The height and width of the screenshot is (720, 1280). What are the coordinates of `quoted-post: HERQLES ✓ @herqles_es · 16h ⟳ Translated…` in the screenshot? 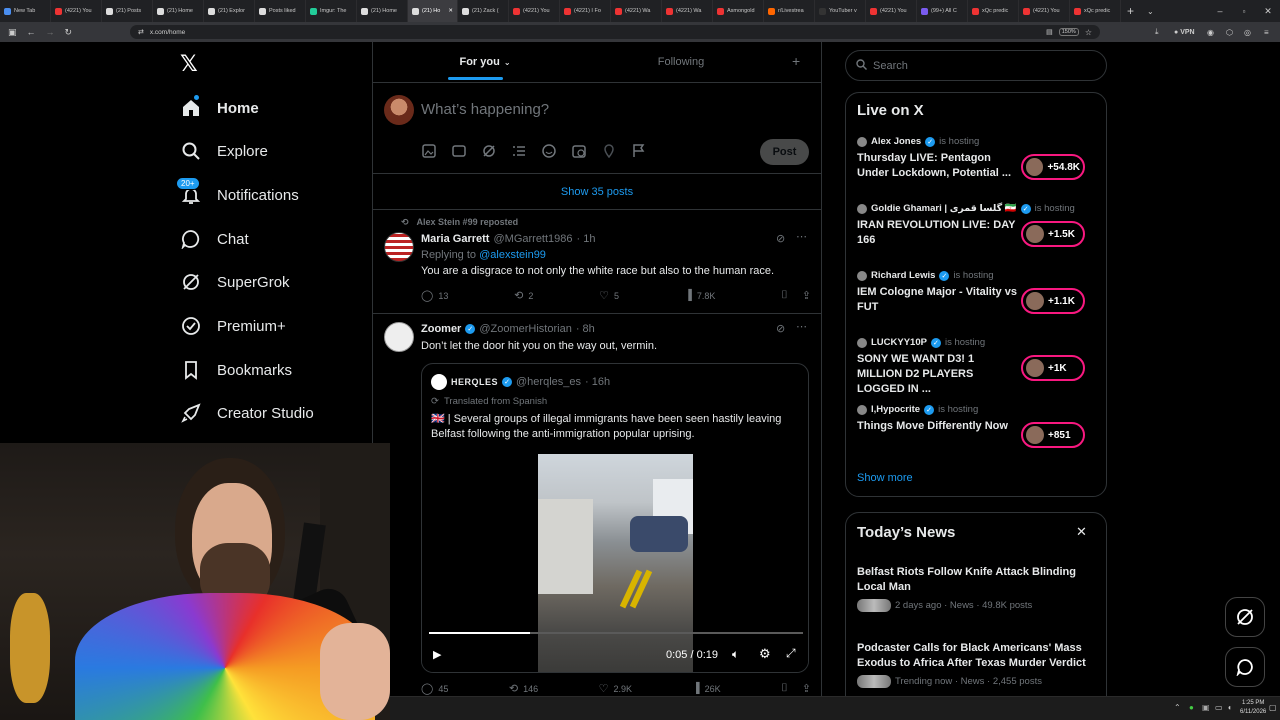 It's located at (615, 518).